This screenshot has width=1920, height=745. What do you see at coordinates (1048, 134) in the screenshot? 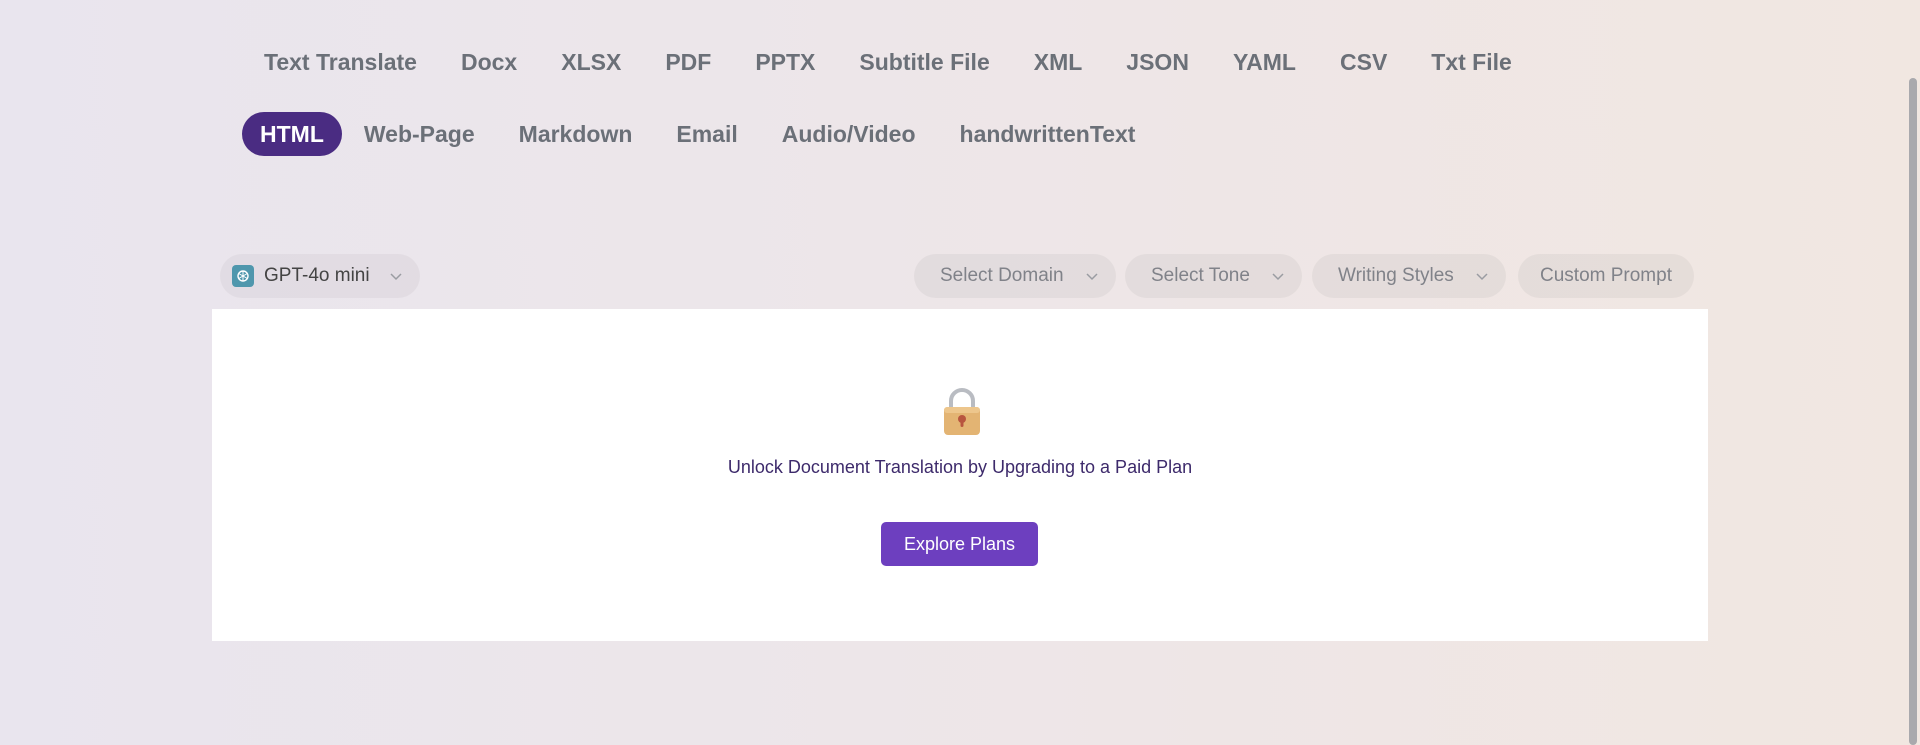
I see `tab-handwritten-text: handwrittenText` at bounding box center [1048, 134].